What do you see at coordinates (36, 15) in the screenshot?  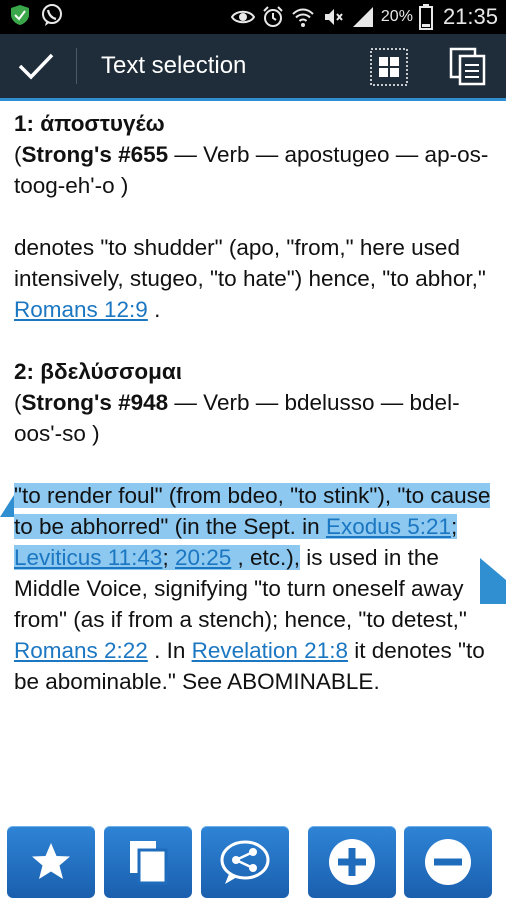 I see `status-left-icons` at bounding box center [36, 15].